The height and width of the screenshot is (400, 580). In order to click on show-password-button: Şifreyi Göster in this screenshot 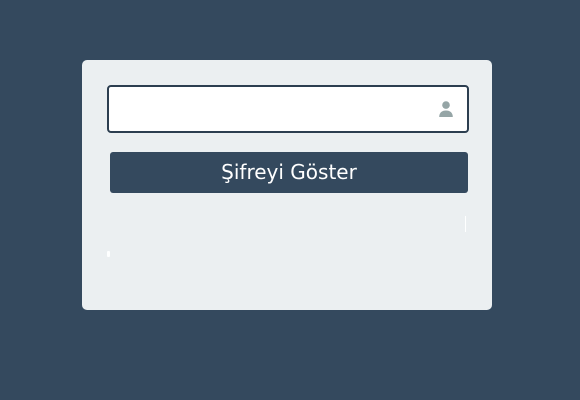, I will do `click(289, 172)`.